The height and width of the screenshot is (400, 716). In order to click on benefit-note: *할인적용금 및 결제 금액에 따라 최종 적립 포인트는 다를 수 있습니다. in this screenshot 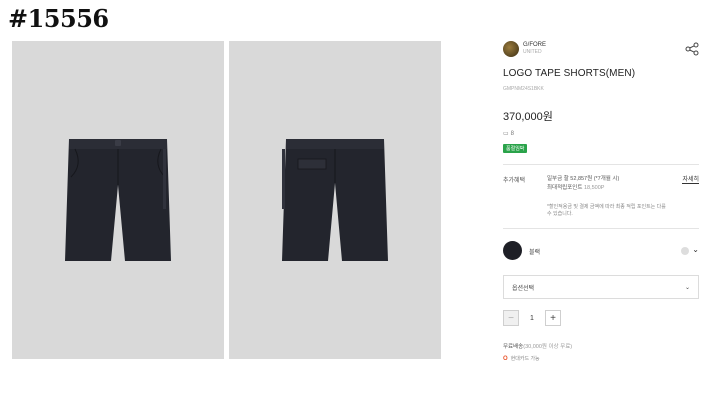, I will do `click(606, 210)`.